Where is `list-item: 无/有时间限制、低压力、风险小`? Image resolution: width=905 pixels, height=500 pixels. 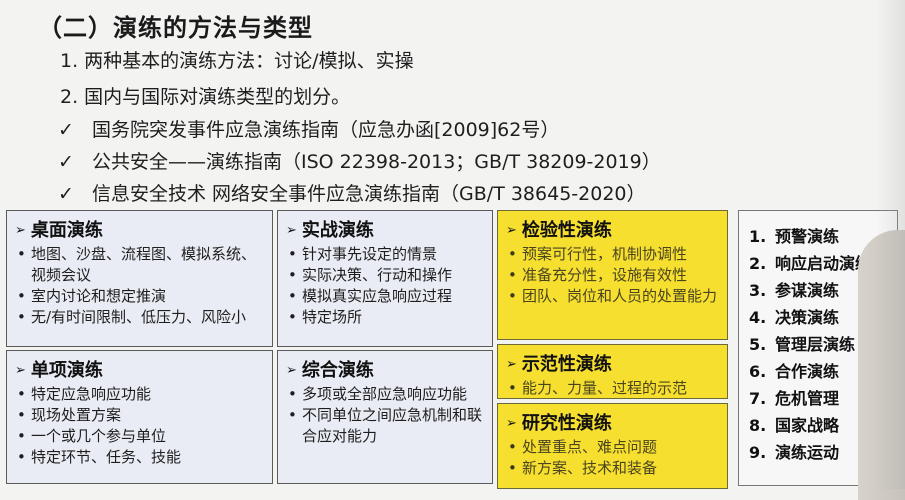 list-item: 无/有时间限制、低压力、风险小 is located at coordinates (142, 317).